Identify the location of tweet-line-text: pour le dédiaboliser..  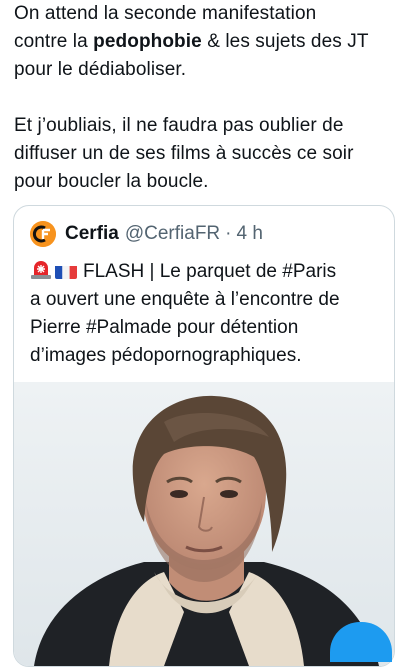
(100, 69).